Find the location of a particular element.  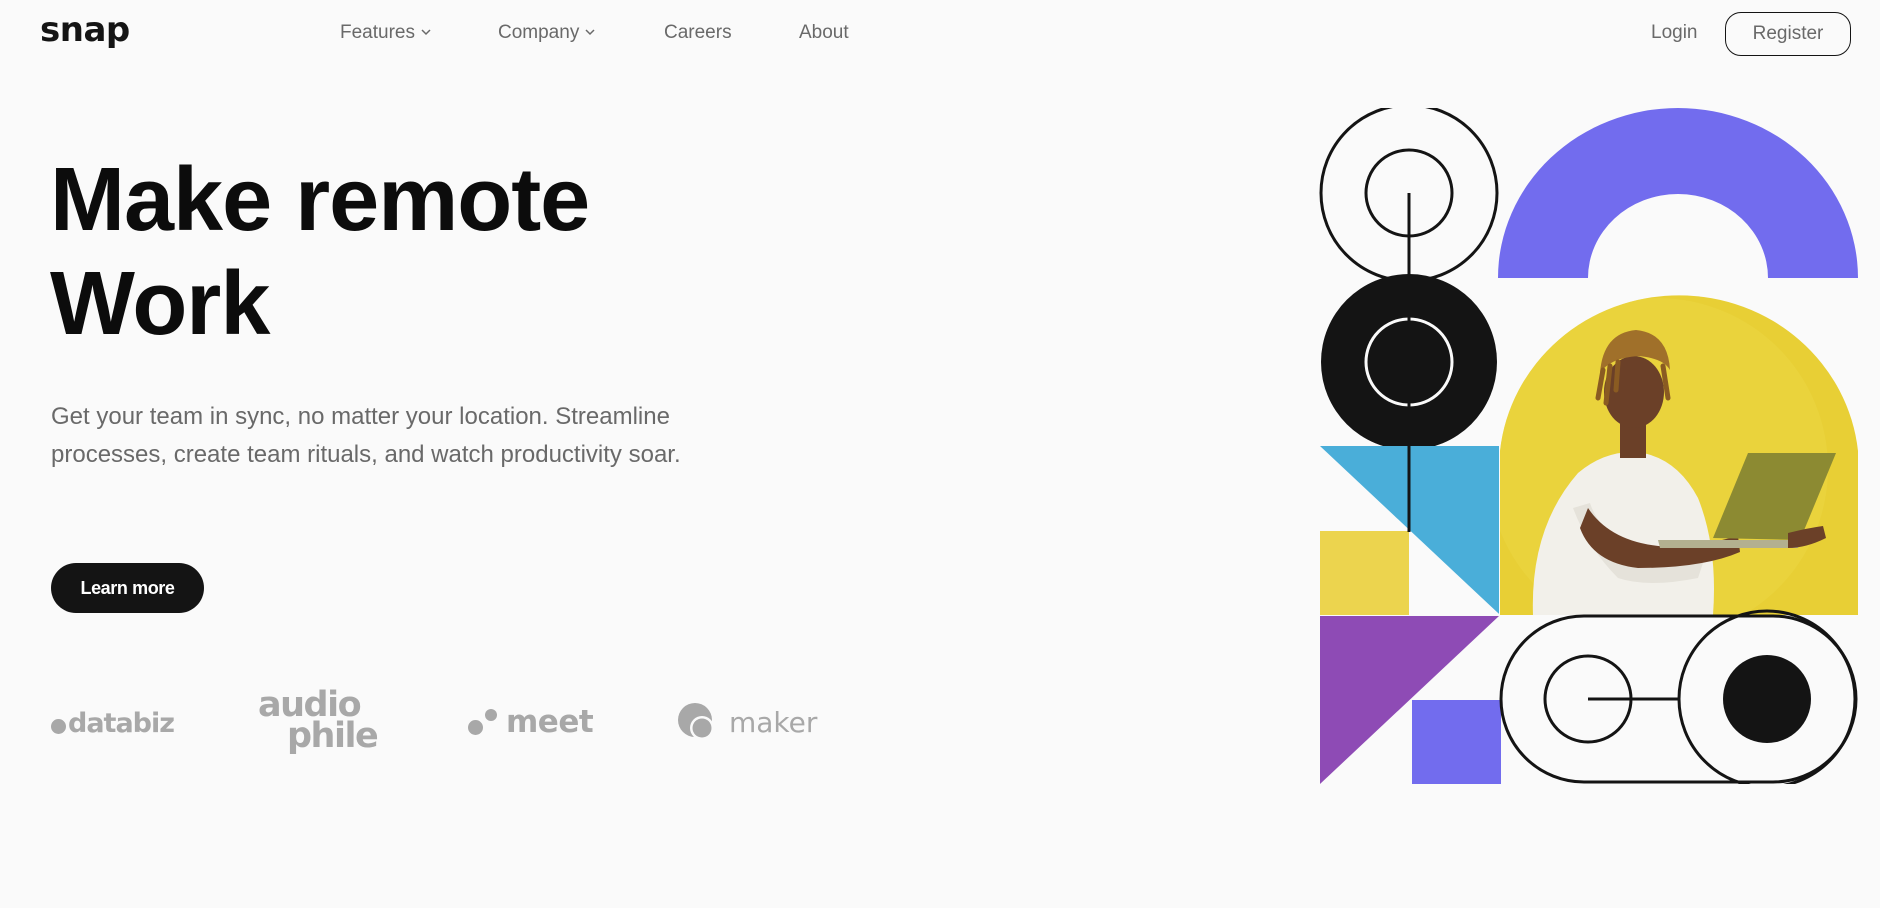

hero-title-line1: Make remote is located at coordinates (320, 200).